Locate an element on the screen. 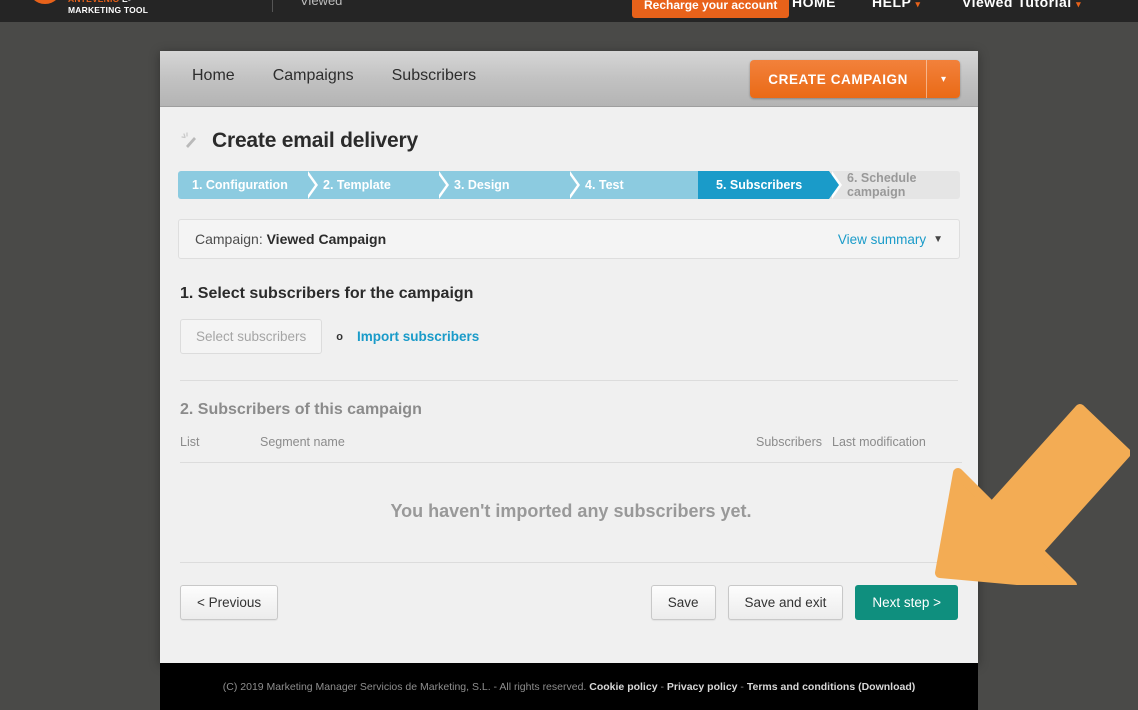  step-4-label: 4. Test is located at coordinates (604, 185).